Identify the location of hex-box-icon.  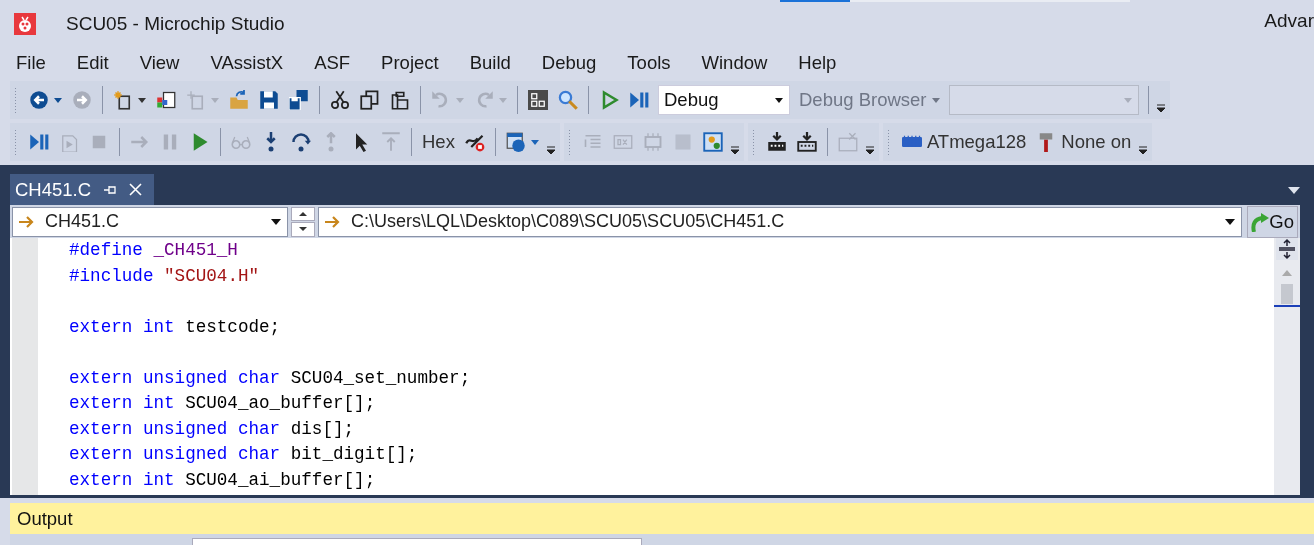
(622, 142).